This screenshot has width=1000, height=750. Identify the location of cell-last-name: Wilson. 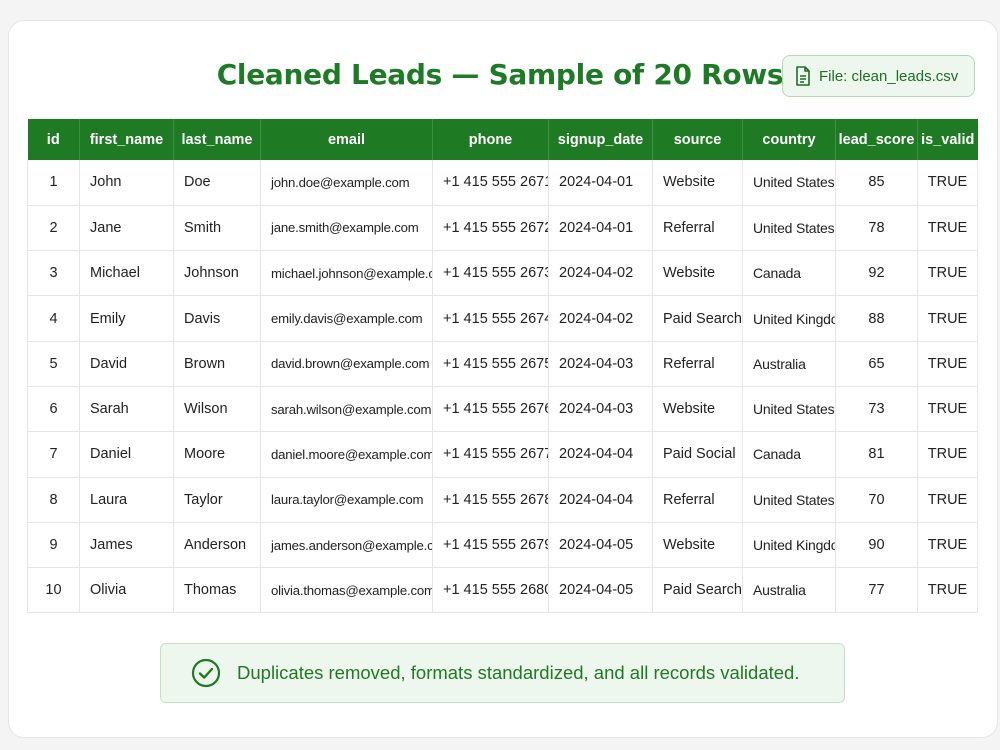
(217, 409).